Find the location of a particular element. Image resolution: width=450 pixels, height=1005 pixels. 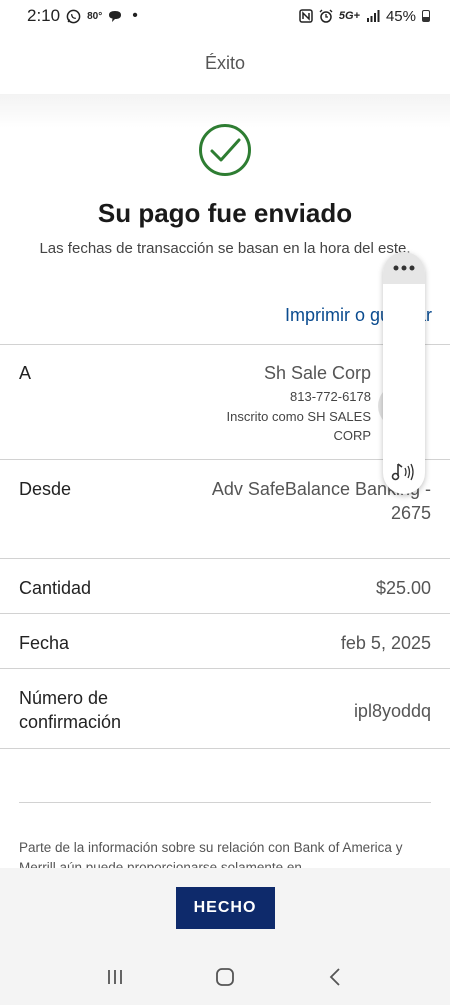

amount-value: $25.00 is located at coordinates (403, 588).